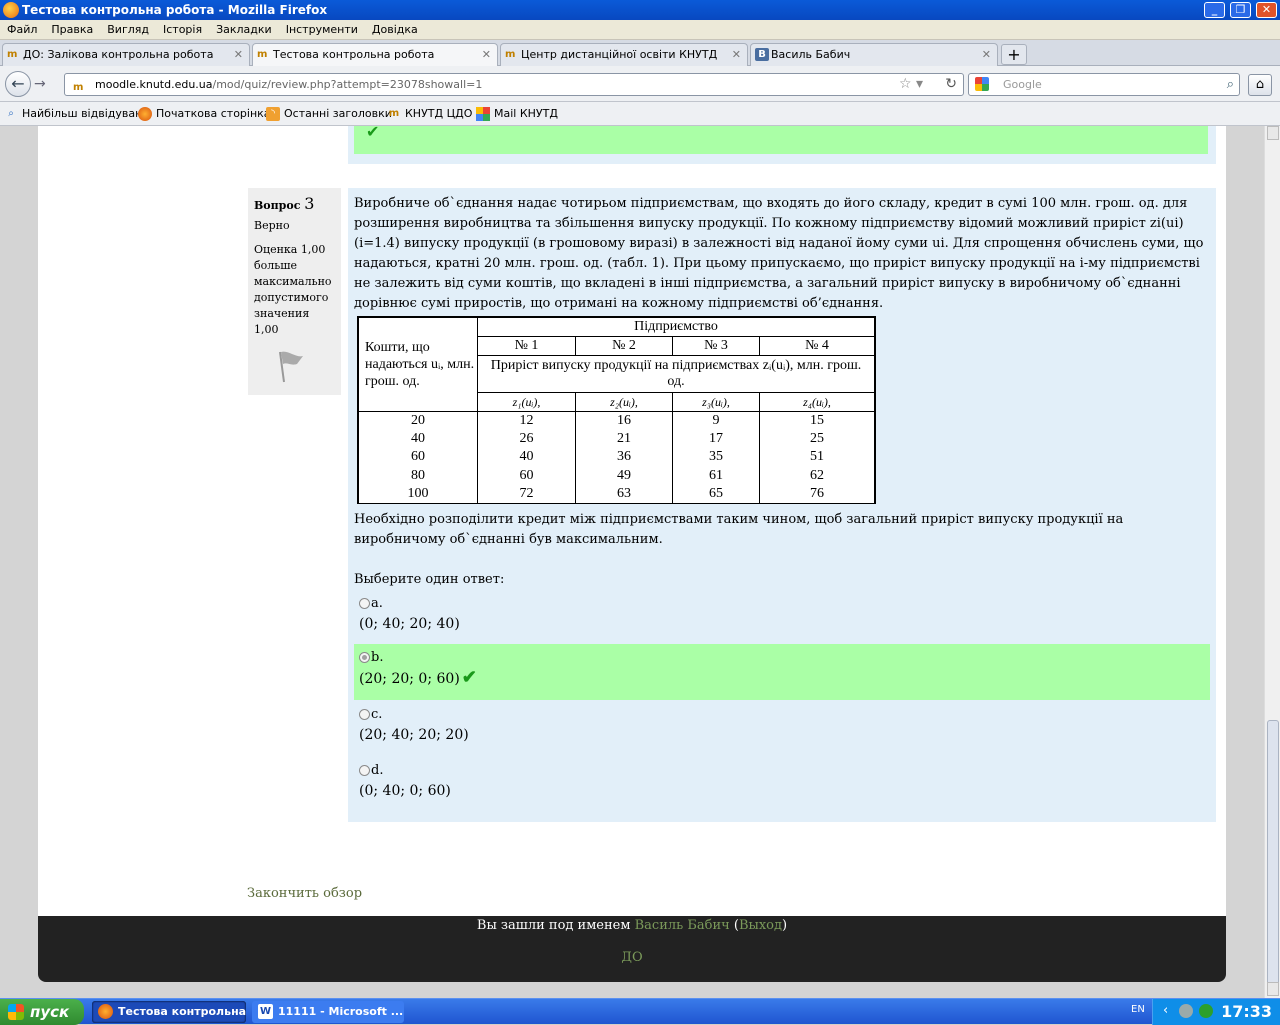 The image size is (1280, 1025). Describe the element at coordinates (624, 54) in the screenshot. I see `tab-distance-center: m Центр дистанційної освіти КНУТД ✕` at that location.